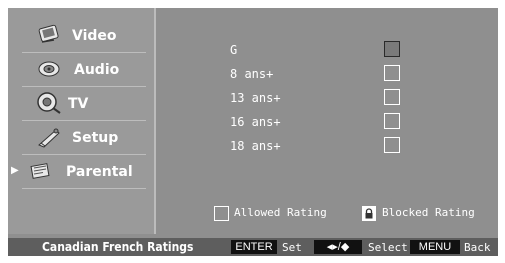 The height and width of the screenshot is (263, 505). Describe the element at coordinates (95, 138) in the screenshot. I see `sidebar-item-label: Setup` at that location.